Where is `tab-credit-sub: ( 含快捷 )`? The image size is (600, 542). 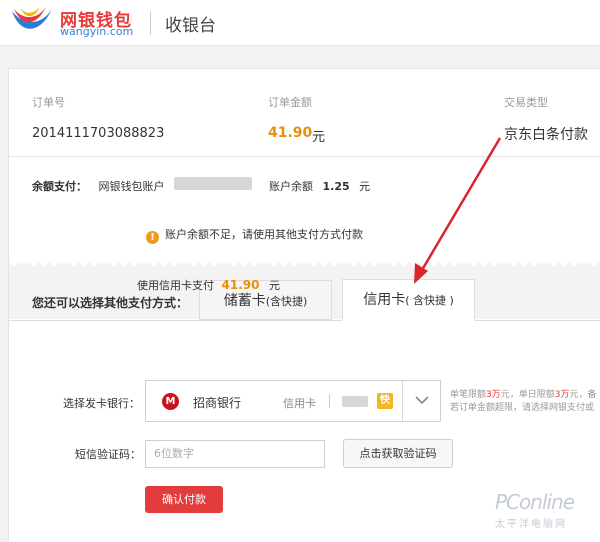 tab-credit-sub: ( 含快捷 ) is located at coordinates (429, 300).